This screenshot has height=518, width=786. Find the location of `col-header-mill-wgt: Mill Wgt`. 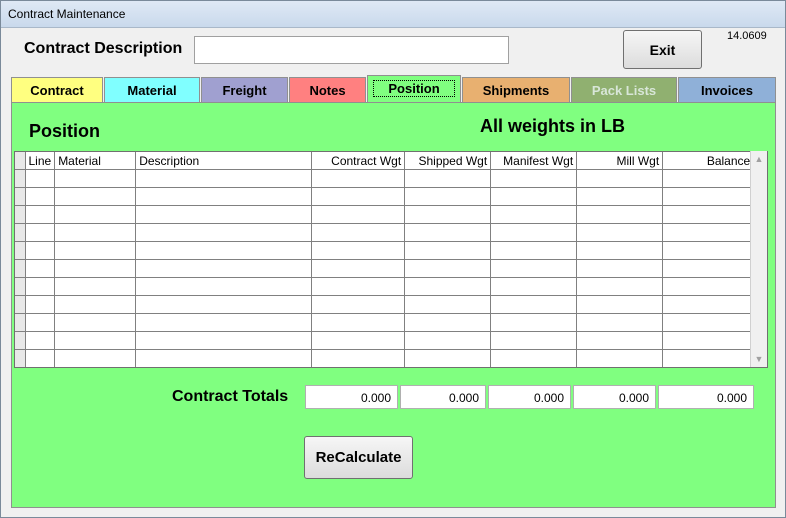

col-header-mill-wgt: Mill Wgt is located at coordinates (620, 161).